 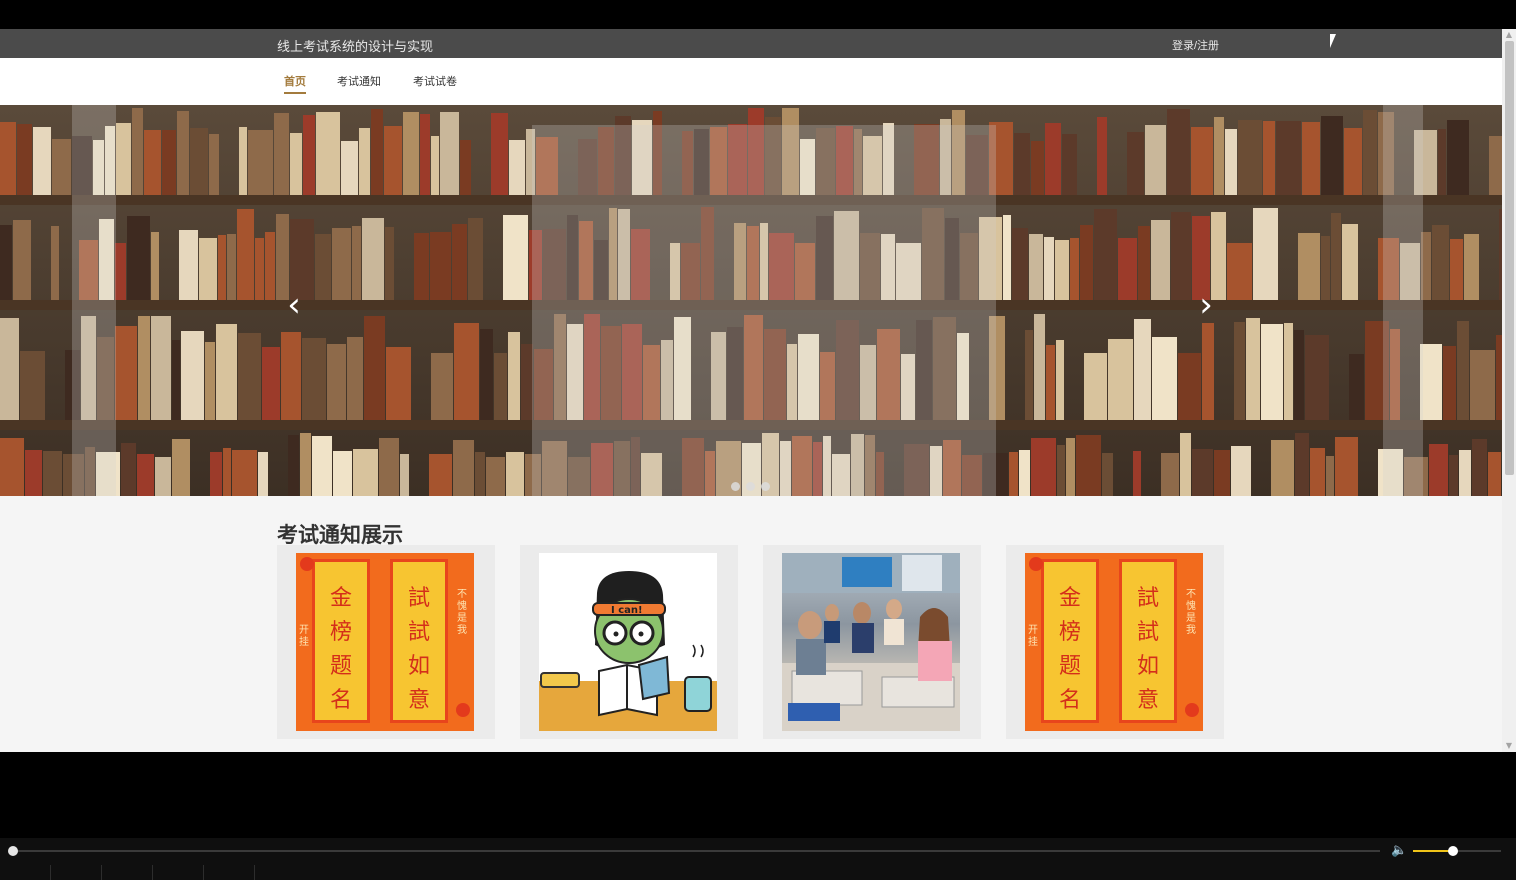 I want to click on vertical-scrollbar: ▲ ▼, so click(x=1509, y=390).